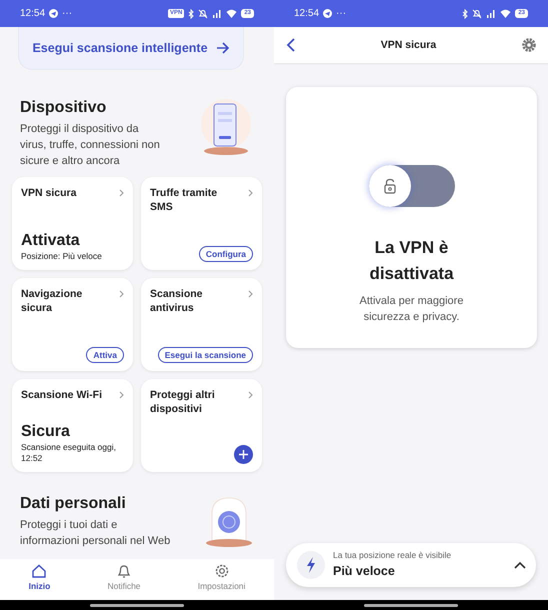 This screenshot has width=548, height=610. Describe the element at coordinates (408, 45) in the screenshot. I see `screen-title: VPN sicura` at that location.